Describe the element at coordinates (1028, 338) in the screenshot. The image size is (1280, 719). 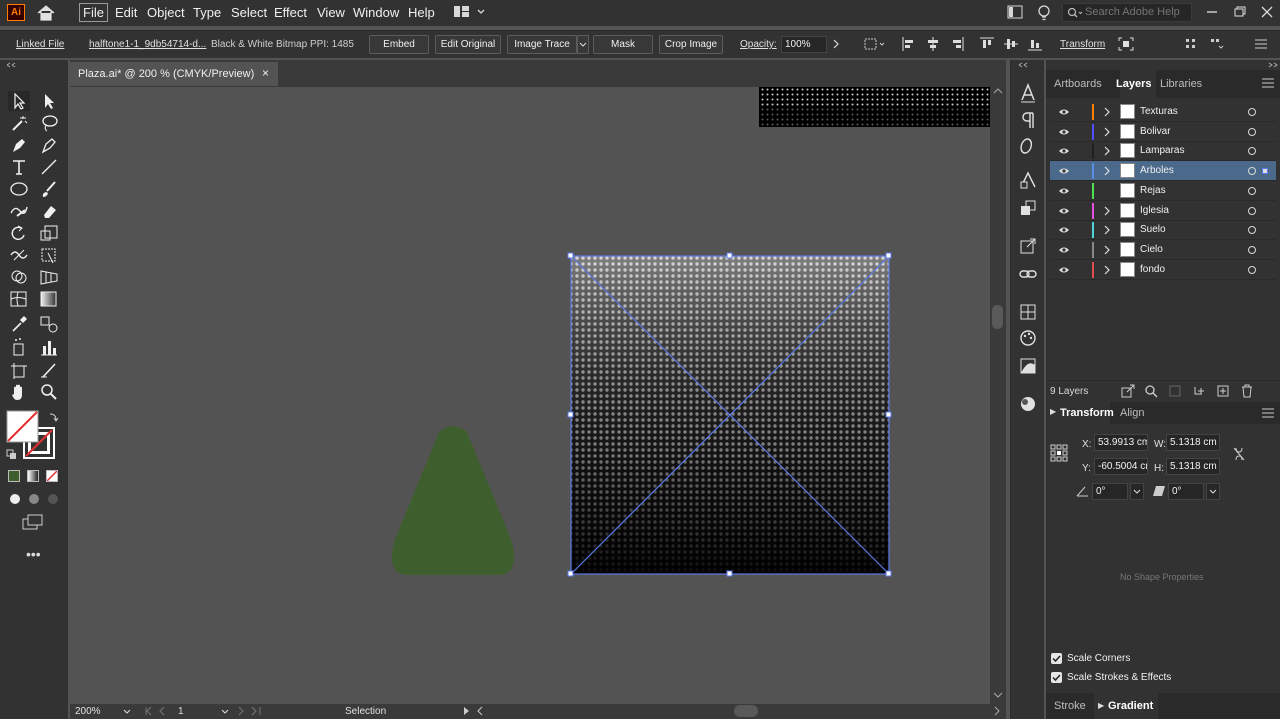
I see `color-guide-icon` at that location.